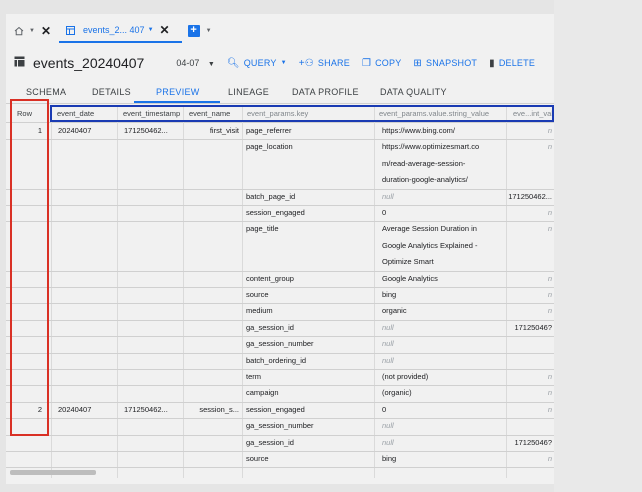 The height and width of the screenshot is (492, 642). Describe the element at coordinates (512, 63) in the screenshot. I see `delete-button: ▮ DELETE` at that location.